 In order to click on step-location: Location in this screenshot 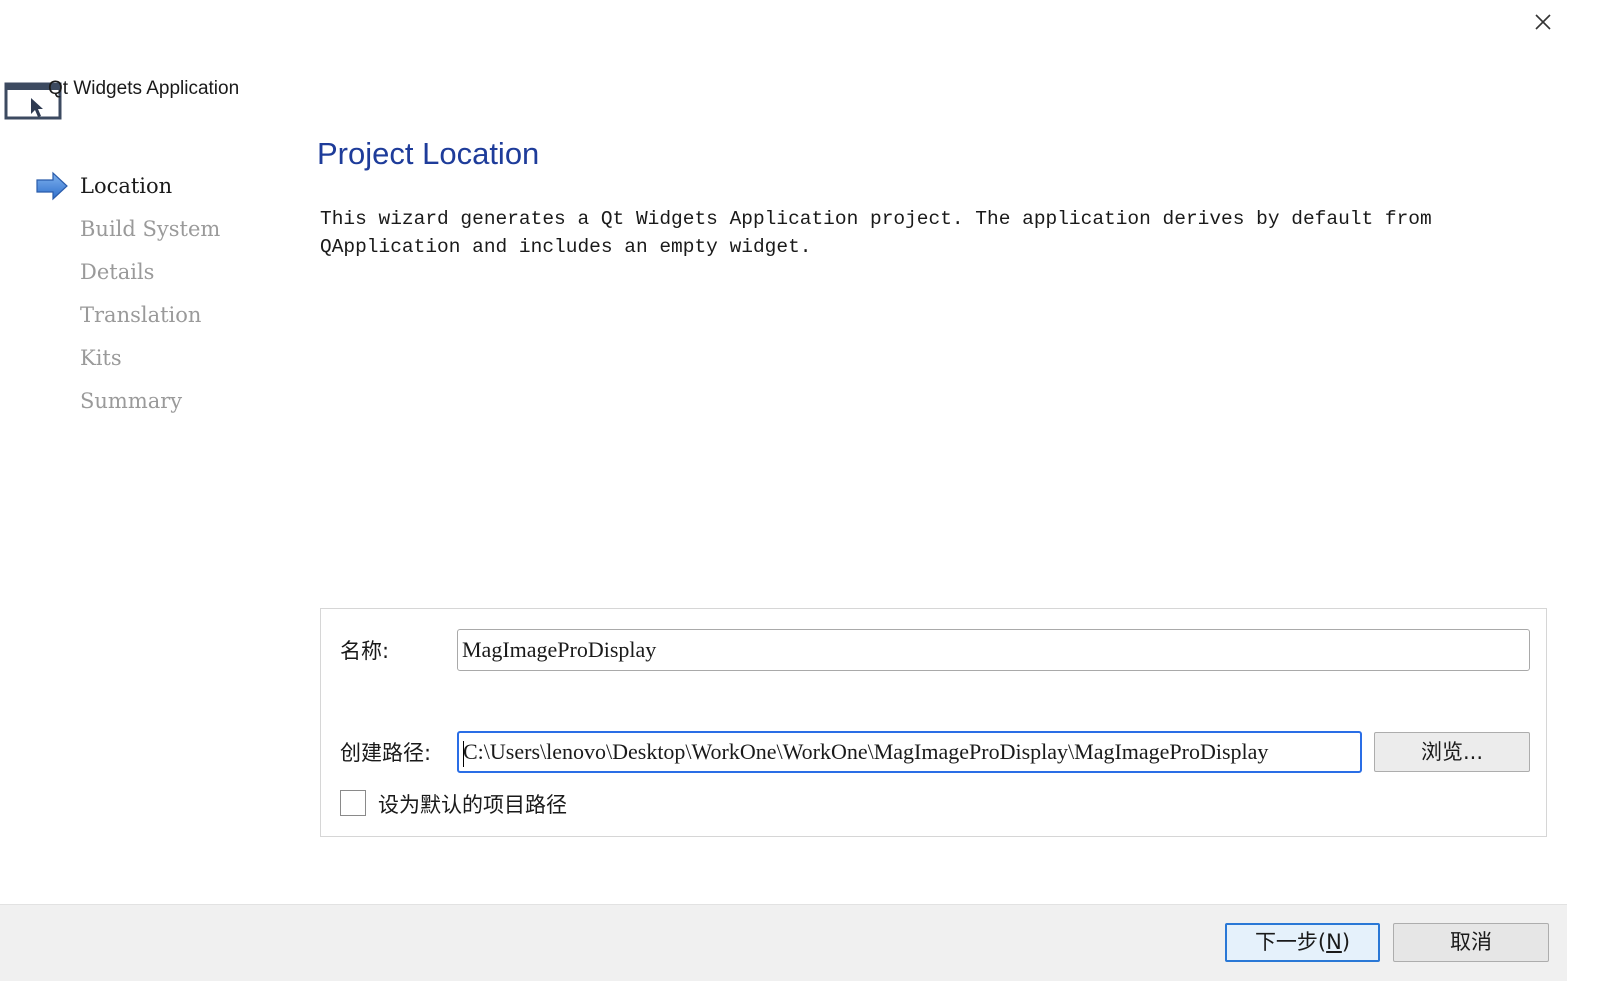, I will do `click(150, 189)`.